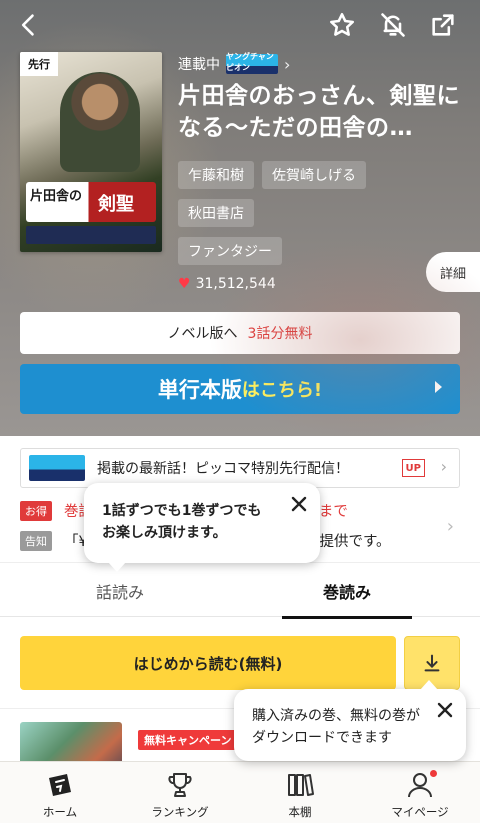  Describe the element at coordinates (180, 785) in the screenshot. I see `trophy-icon` at that location.